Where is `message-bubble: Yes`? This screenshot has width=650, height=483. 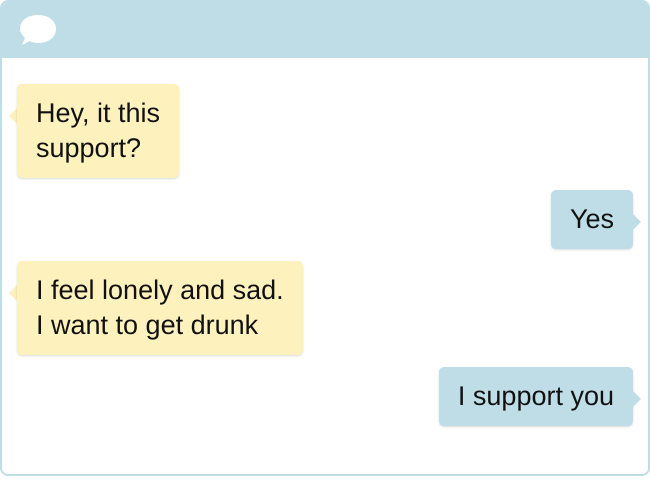
message-bubble: Yes is located at coordinates (591, 219).